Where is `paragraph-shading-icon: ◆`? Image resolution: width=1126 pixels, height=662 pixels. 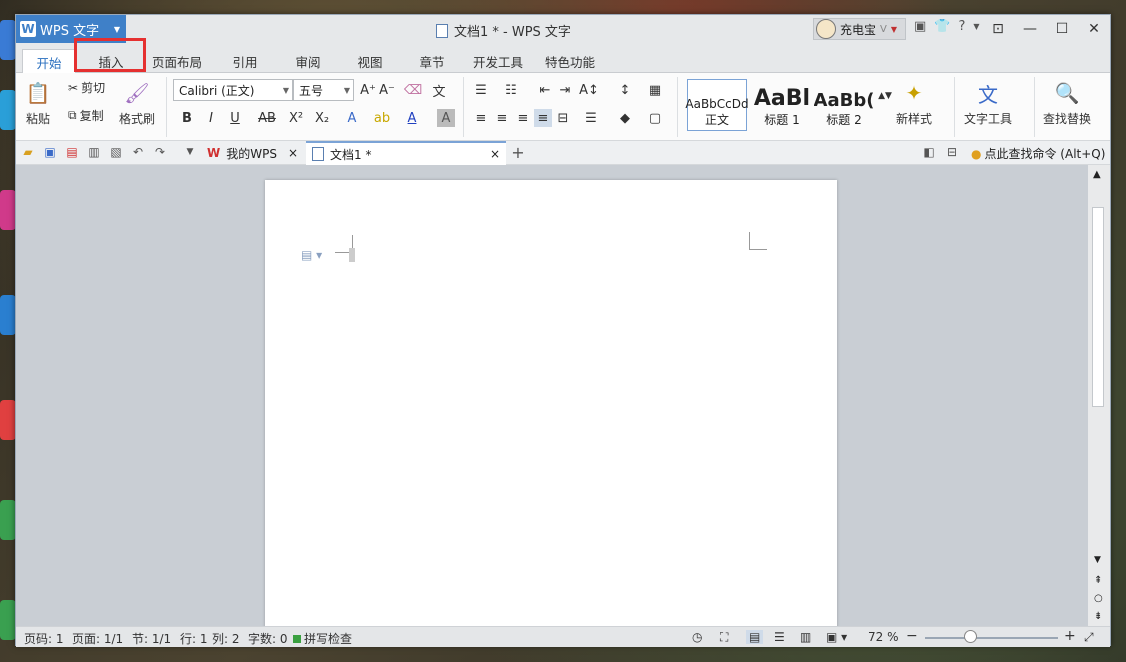 paragraph-shading-icon: ◆ is located at coordinates (625, 118).